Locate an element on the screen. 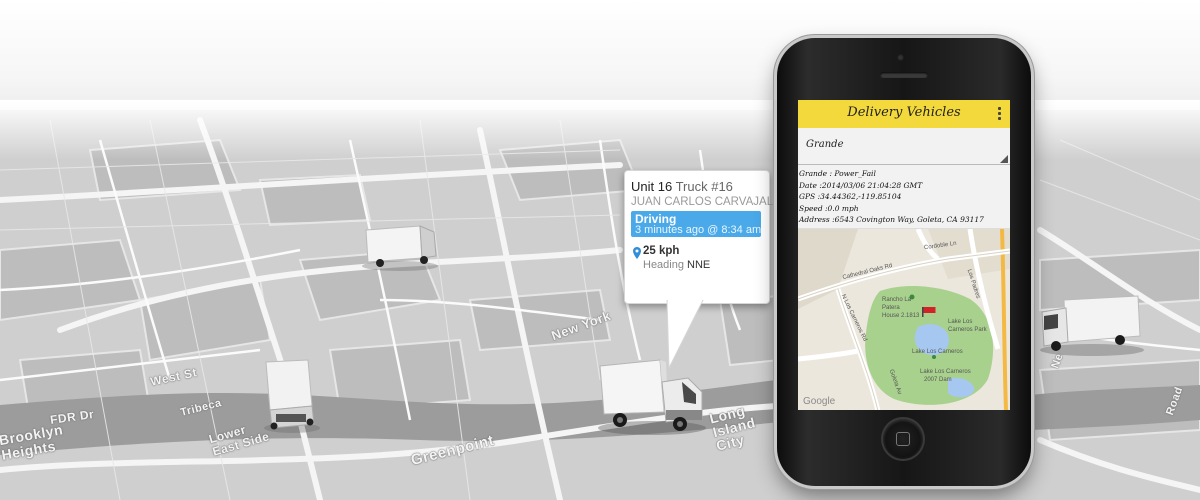 Image resolution: width=1200 pixels, height=500 pixels. poi-label: Rancho La is located at coordinates (897, 300).